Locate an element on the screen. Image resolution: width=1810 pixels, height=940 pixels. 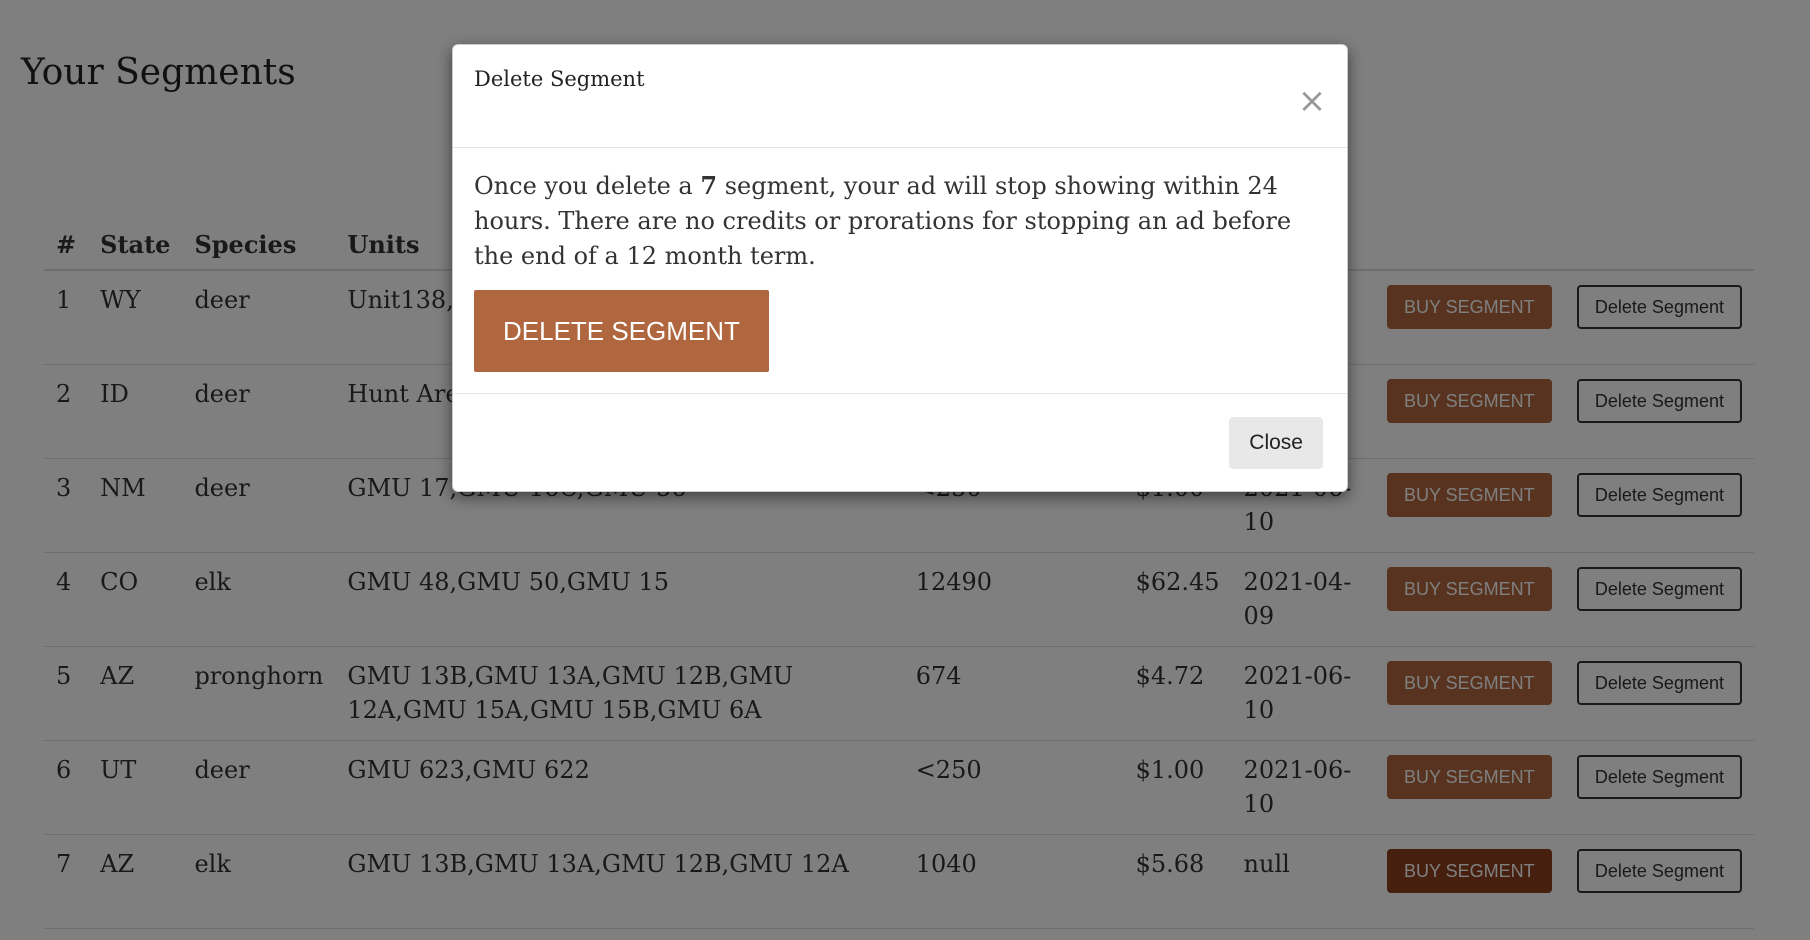
modal-footer: Close is located at coordinates (900, 443).